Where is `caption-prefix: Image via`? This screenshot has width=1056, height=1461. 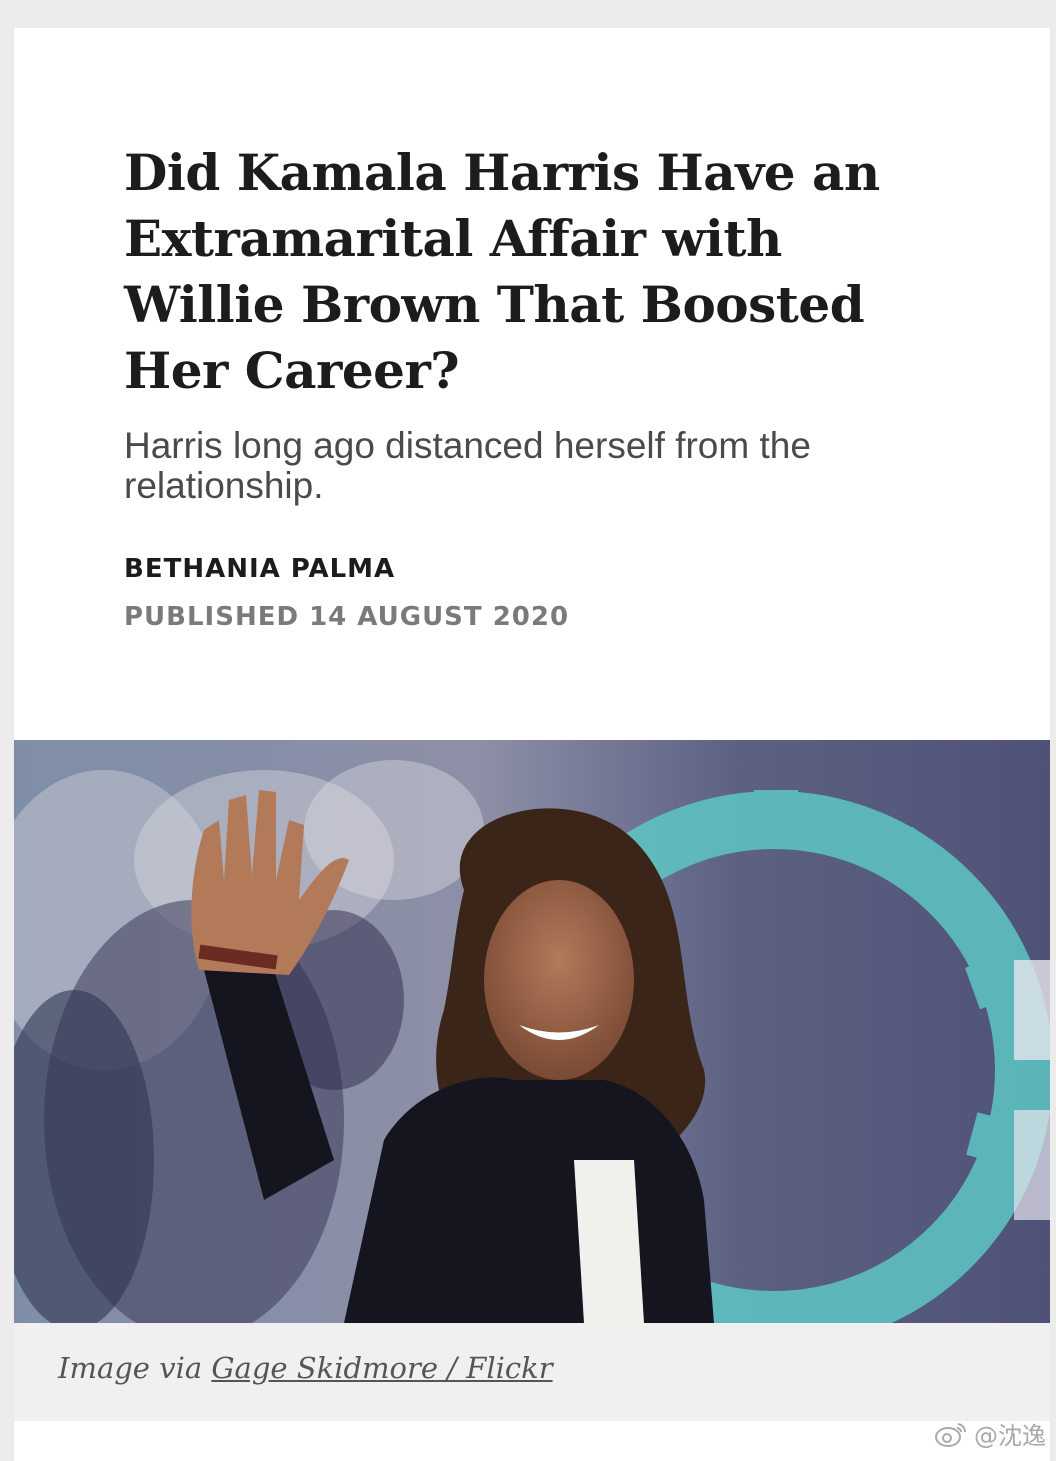
caption-prefix: Image via is located at coordinates (130, 1368).